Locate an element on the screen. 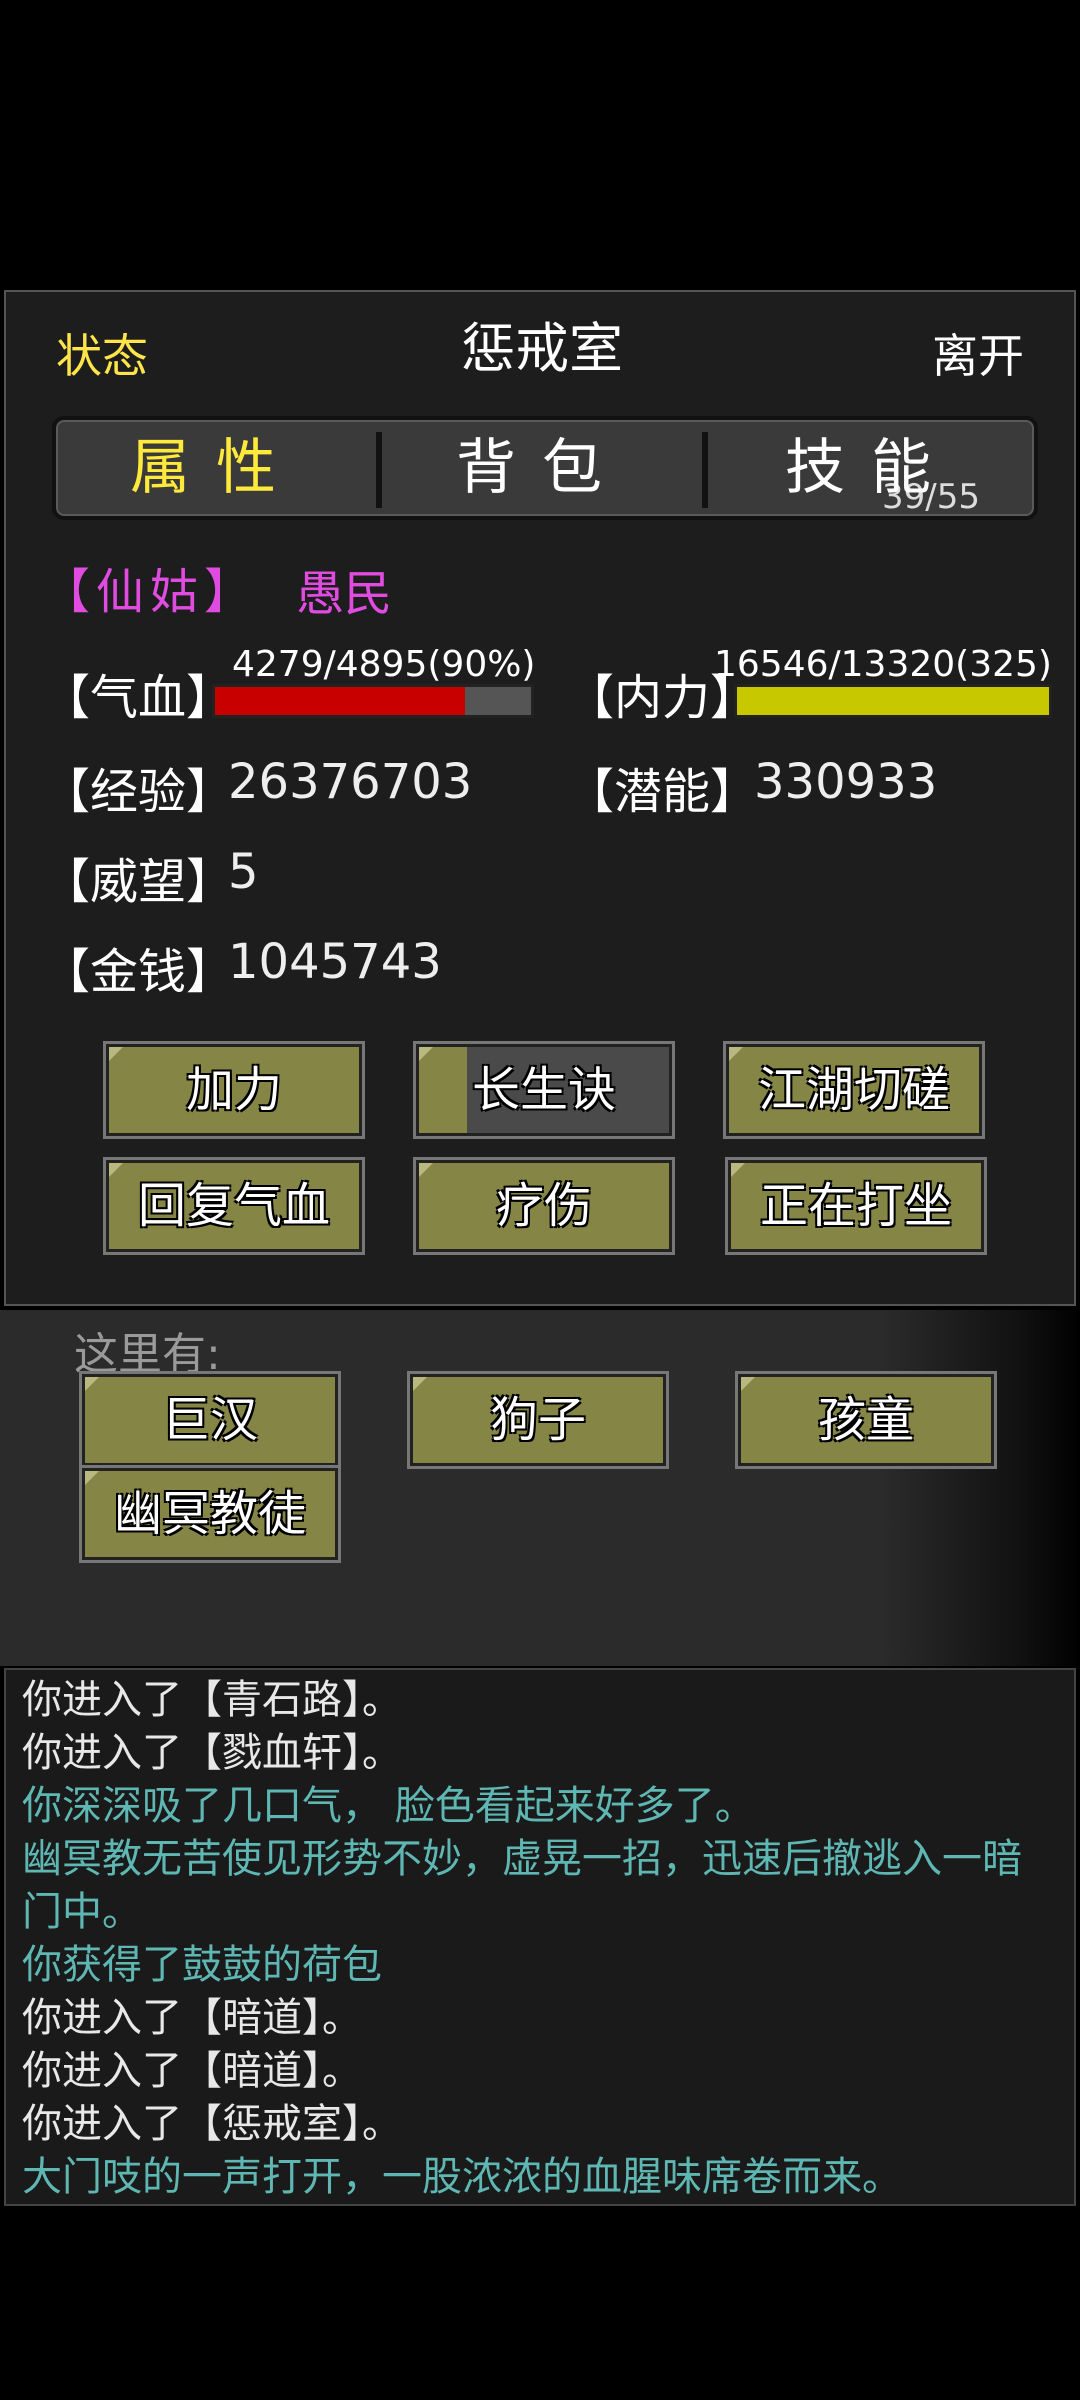 This screenshot has height=2400, width=1080. jiali-label: 加力 is located at coordinates (233, 1090).